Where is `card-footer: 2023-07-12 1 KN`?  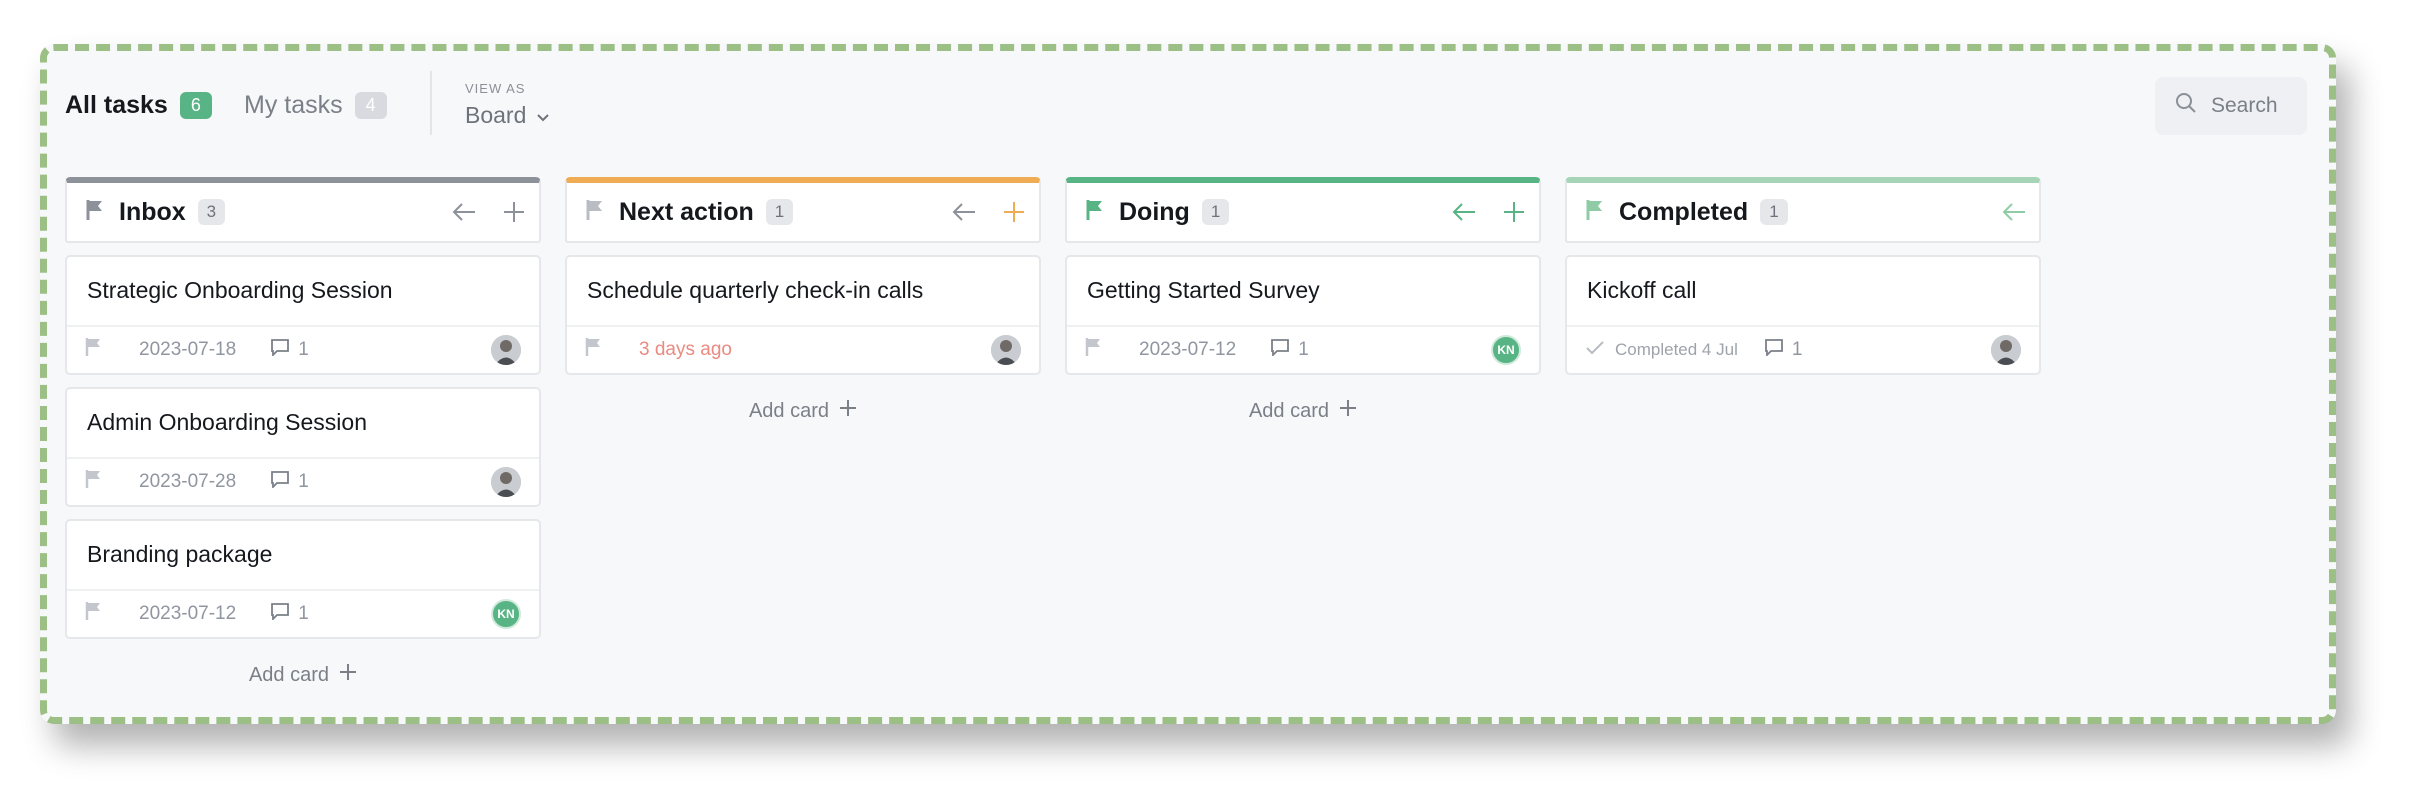 card-footer: 2023-07-12 1 KN is located at coordinates (1303, 350).